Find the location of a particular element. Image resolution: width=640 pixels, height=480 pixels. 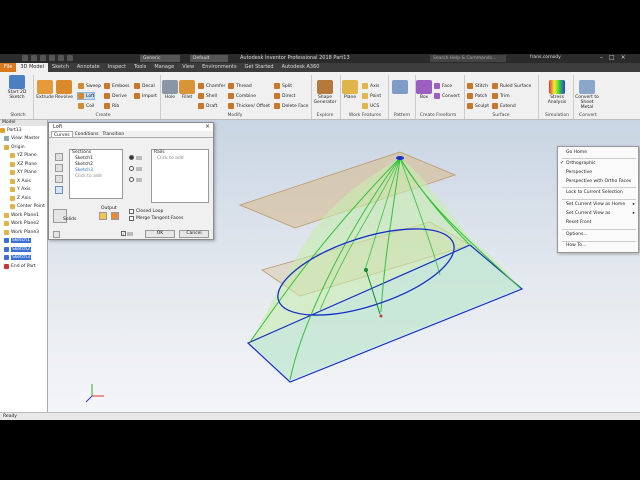

tree-item-z-axis: Z Axis is located at coordinates (23, 198).